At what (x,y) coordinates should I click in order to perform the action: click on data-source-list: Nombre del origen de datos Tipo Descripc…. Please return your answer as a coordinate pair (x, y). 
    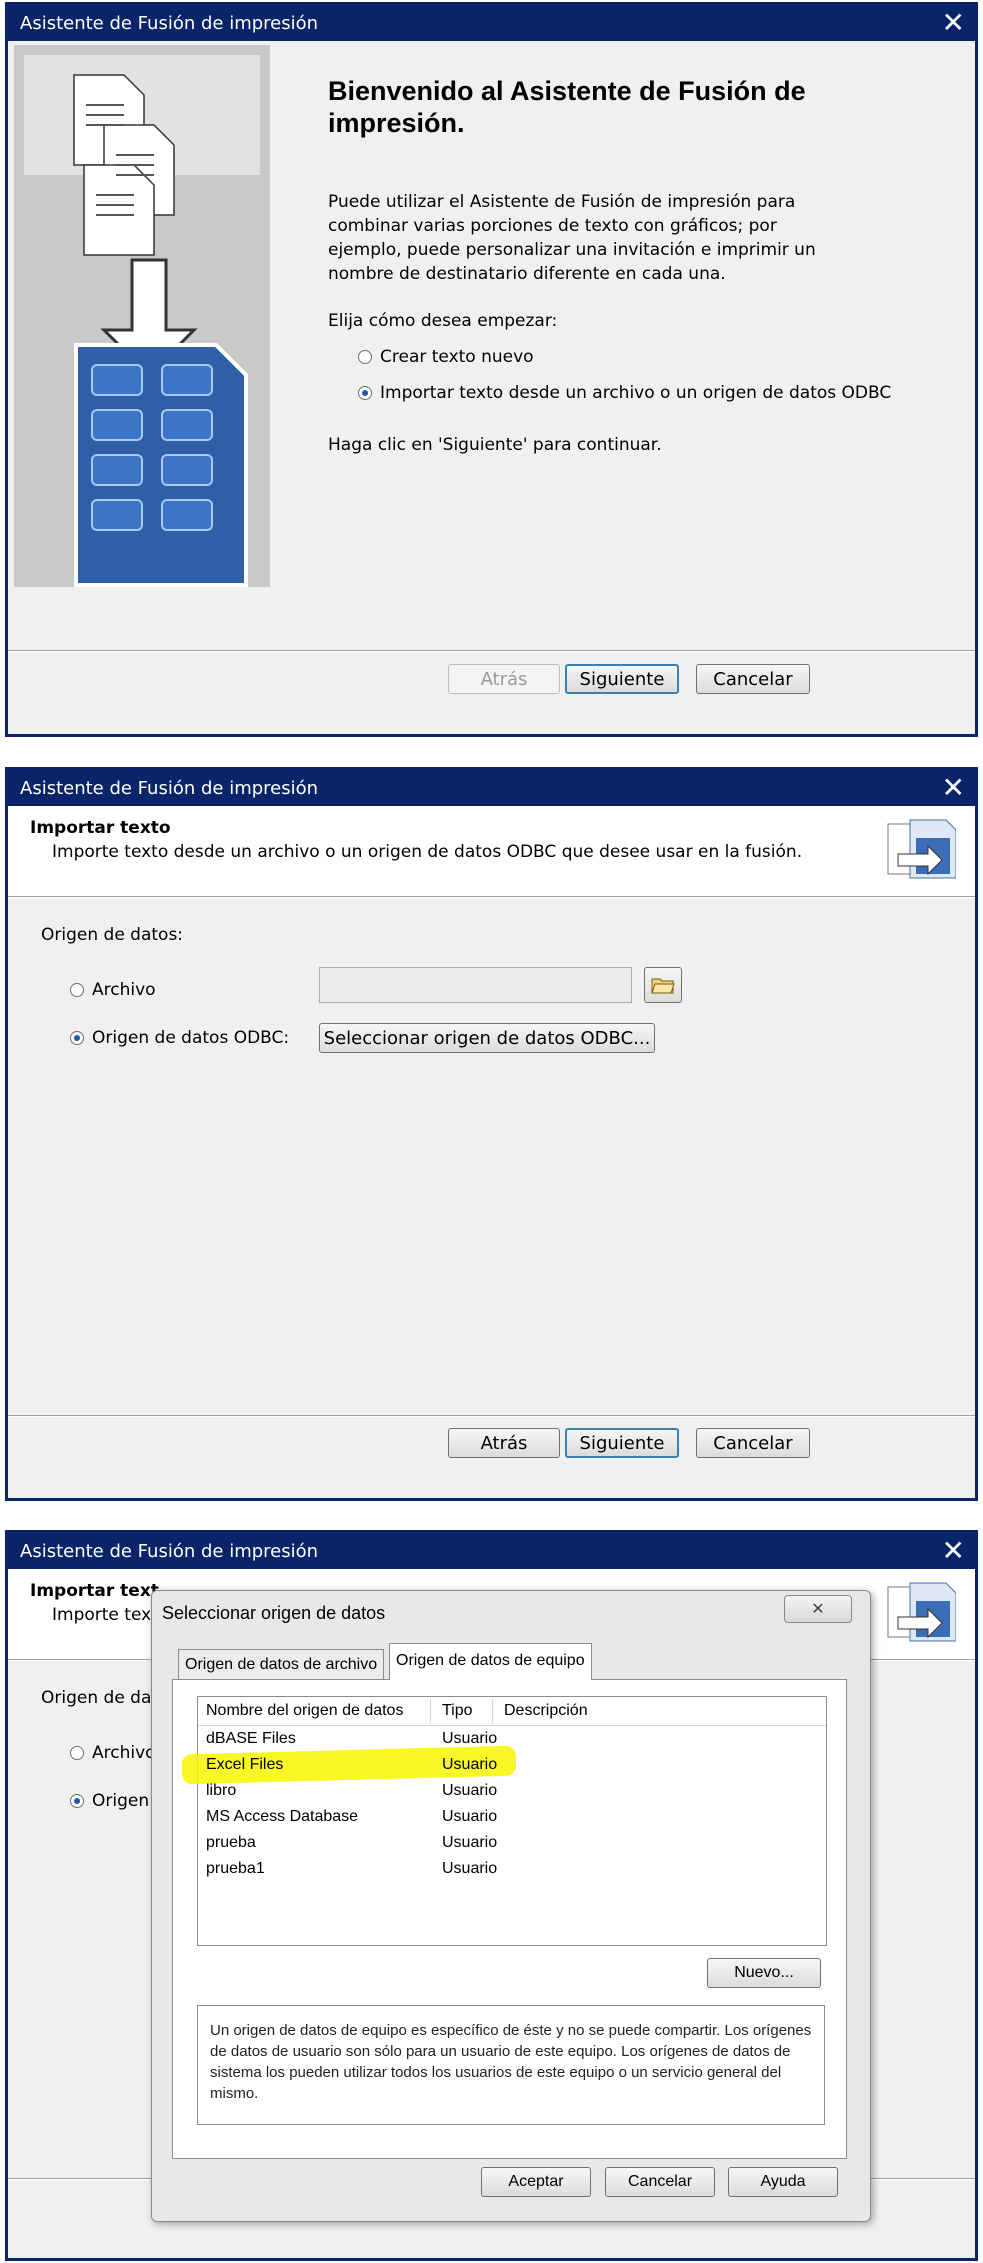
    Looking at the image, I should click on (504, 1821).